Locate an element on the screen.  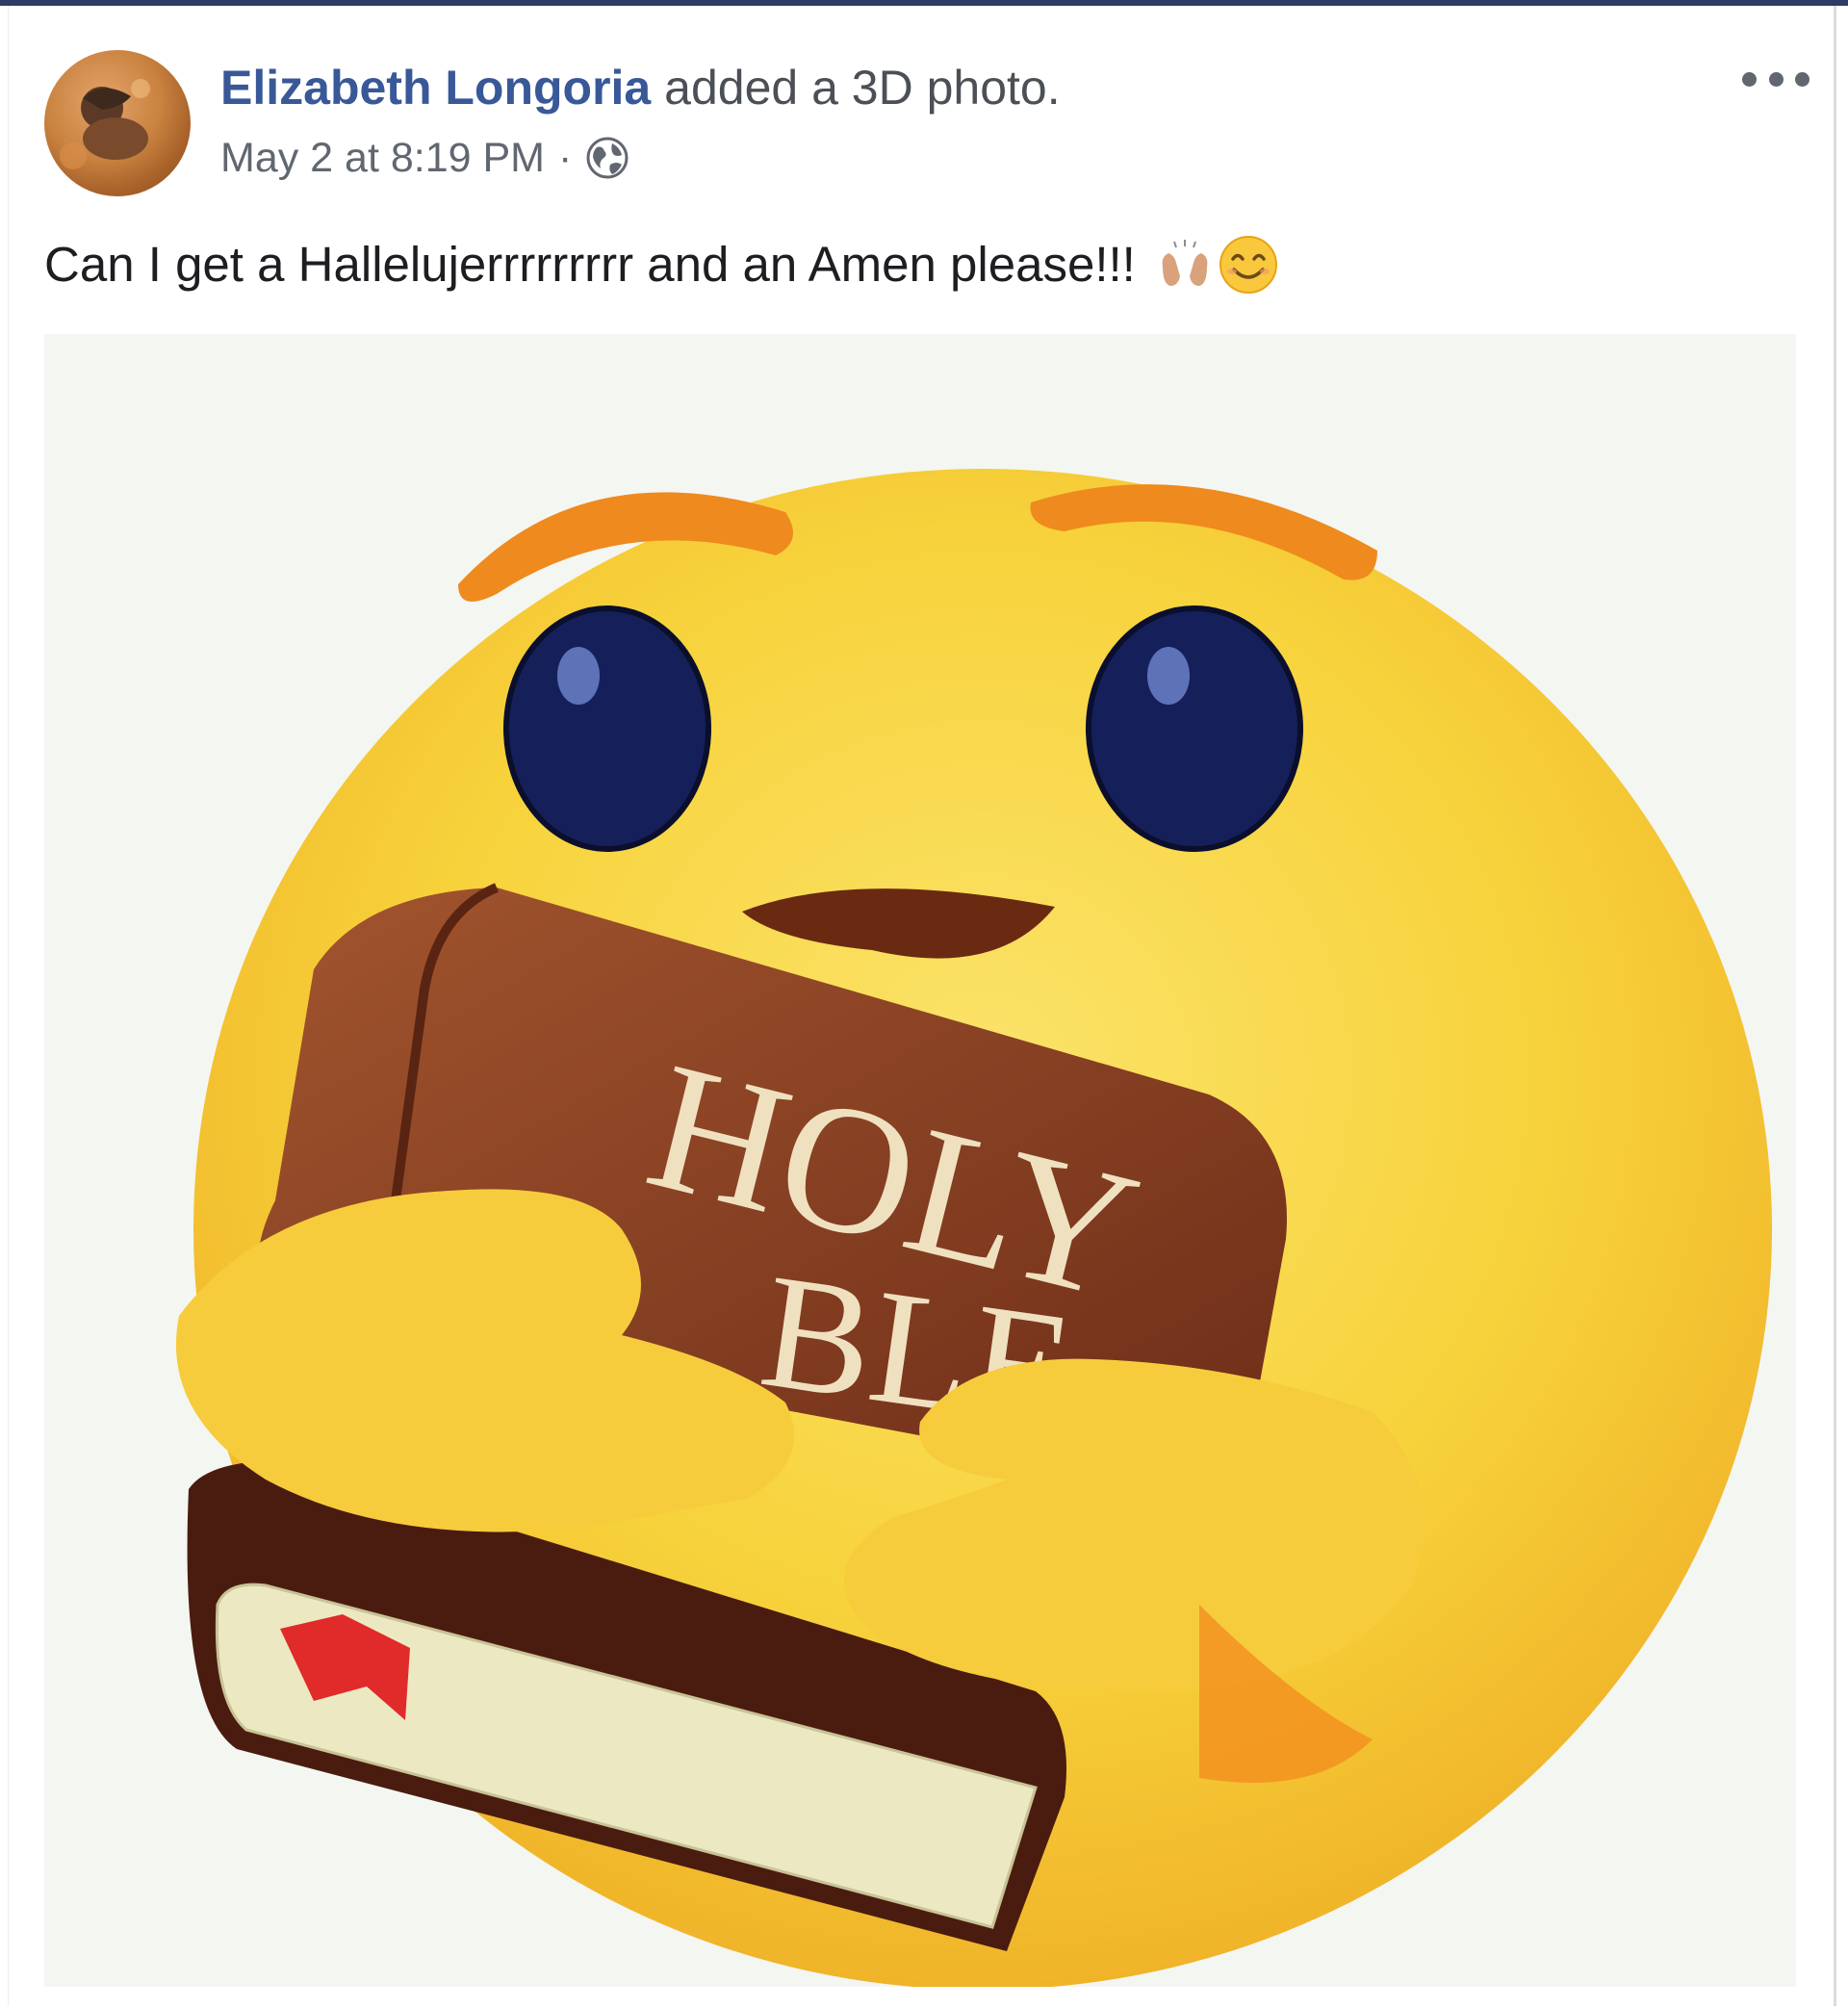
post-action-text: added a 3D photo. is located at coordinates (862, 88).